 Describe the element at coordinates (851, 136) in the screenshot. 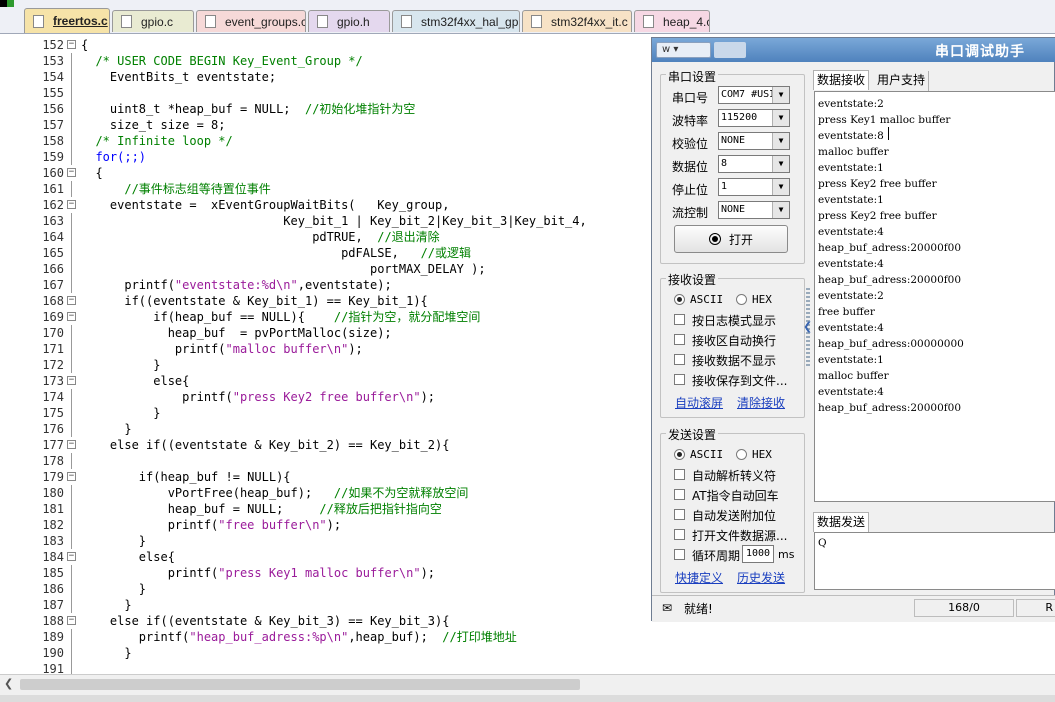

I see `rx-line: eventstate:8` at that location.